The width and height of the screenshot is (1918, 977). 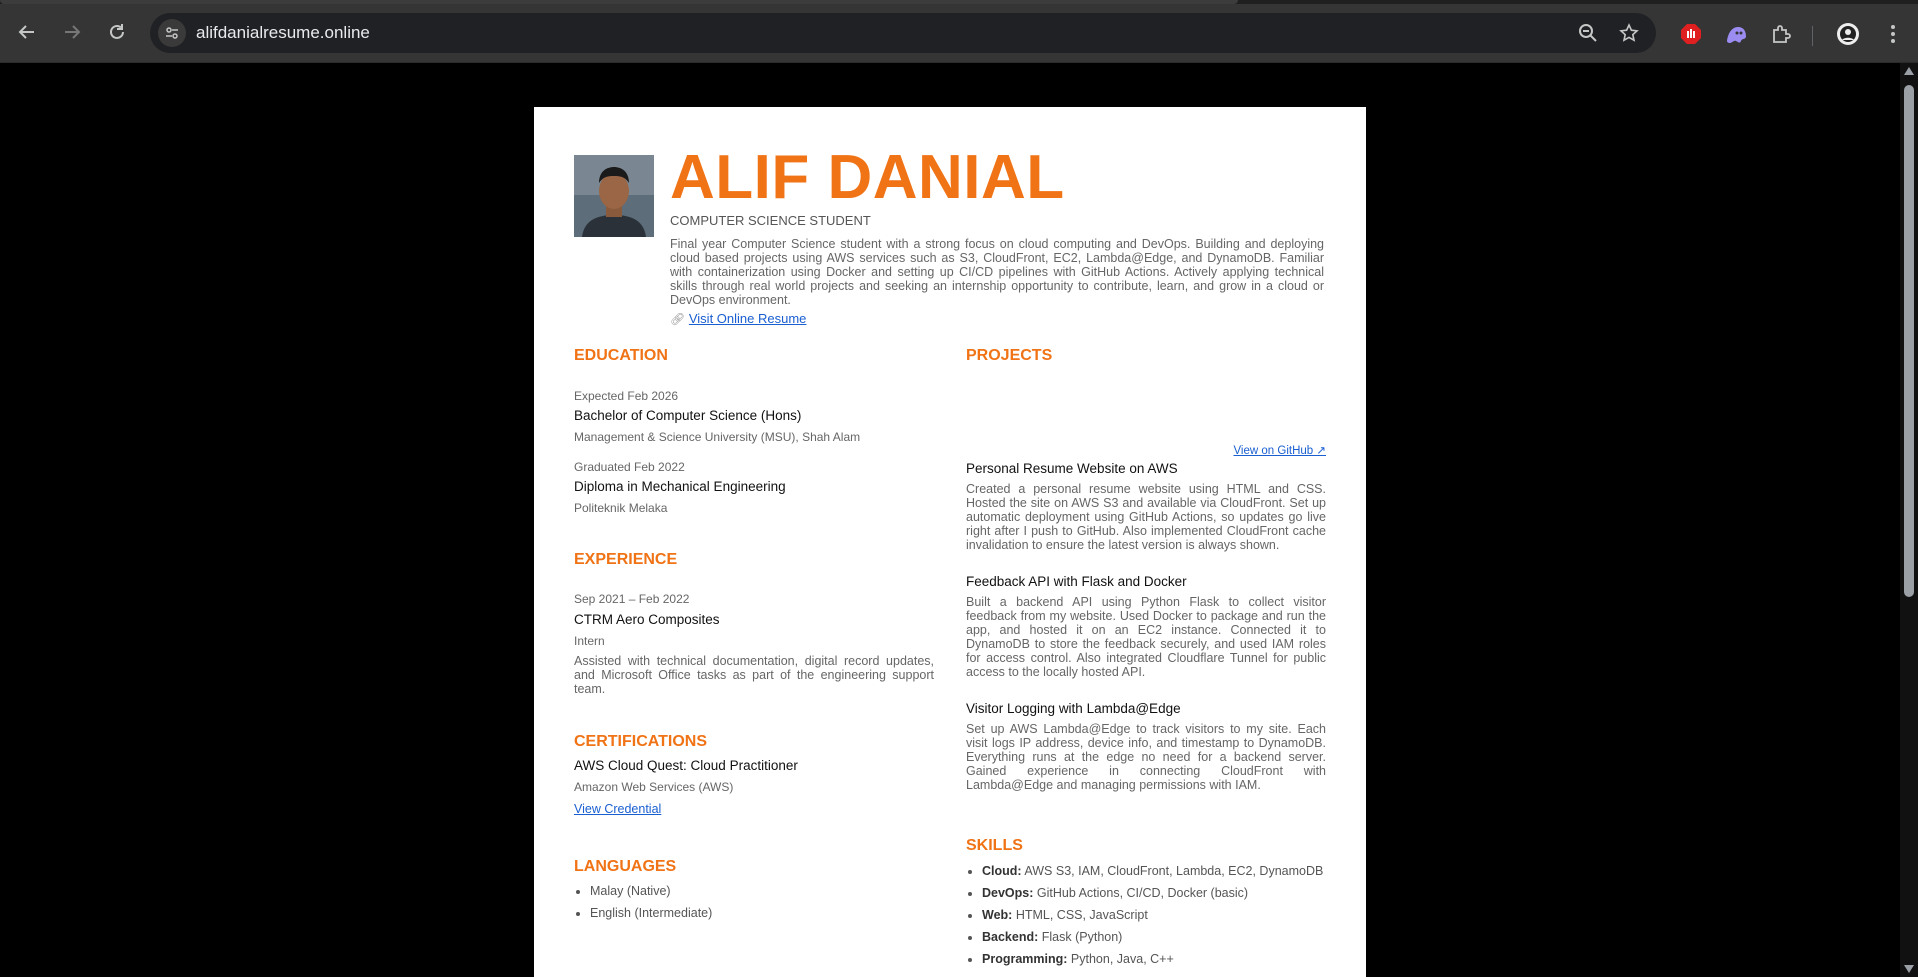 What do you see at coordinates (614, 196) in the screenshot?
I see `person-photo-icon` at bounding box center [614, 196].